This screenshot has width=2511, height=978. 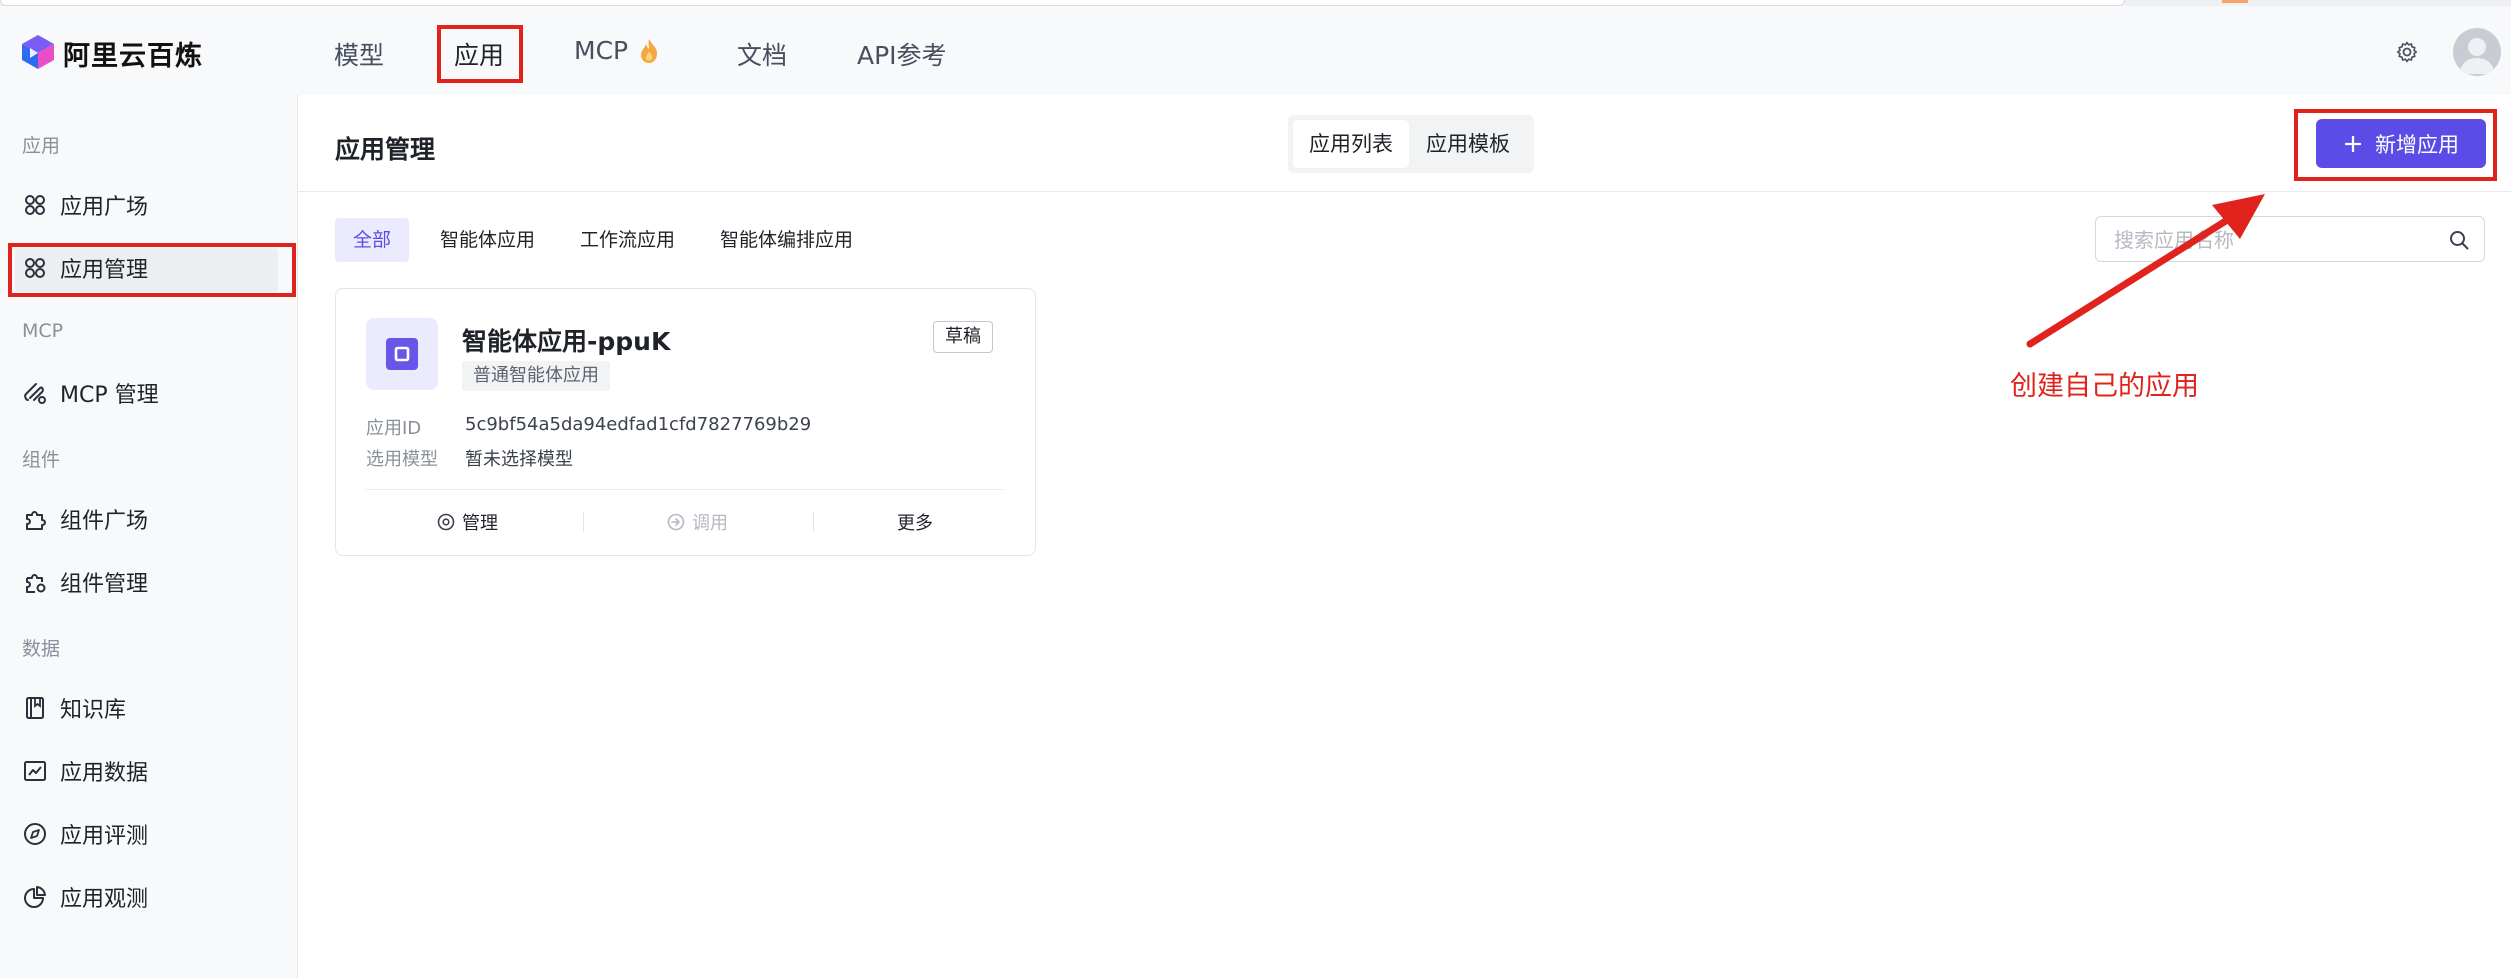 What do you see at coordinates (104, 521) in the screenshot?
I see `sidebar-item-label: 组件广场` at bounding box center [104, 521].